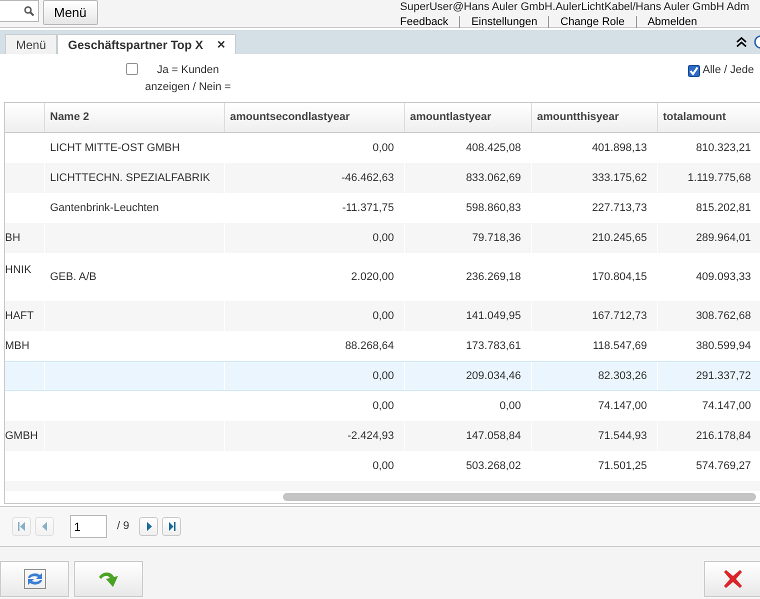 This screenshot has width=760, height=599. What do you see at coordinates (367, 178) in the screenshot?
I see `table-cell-text: -46.462,63` at bounding box center [367, 178].